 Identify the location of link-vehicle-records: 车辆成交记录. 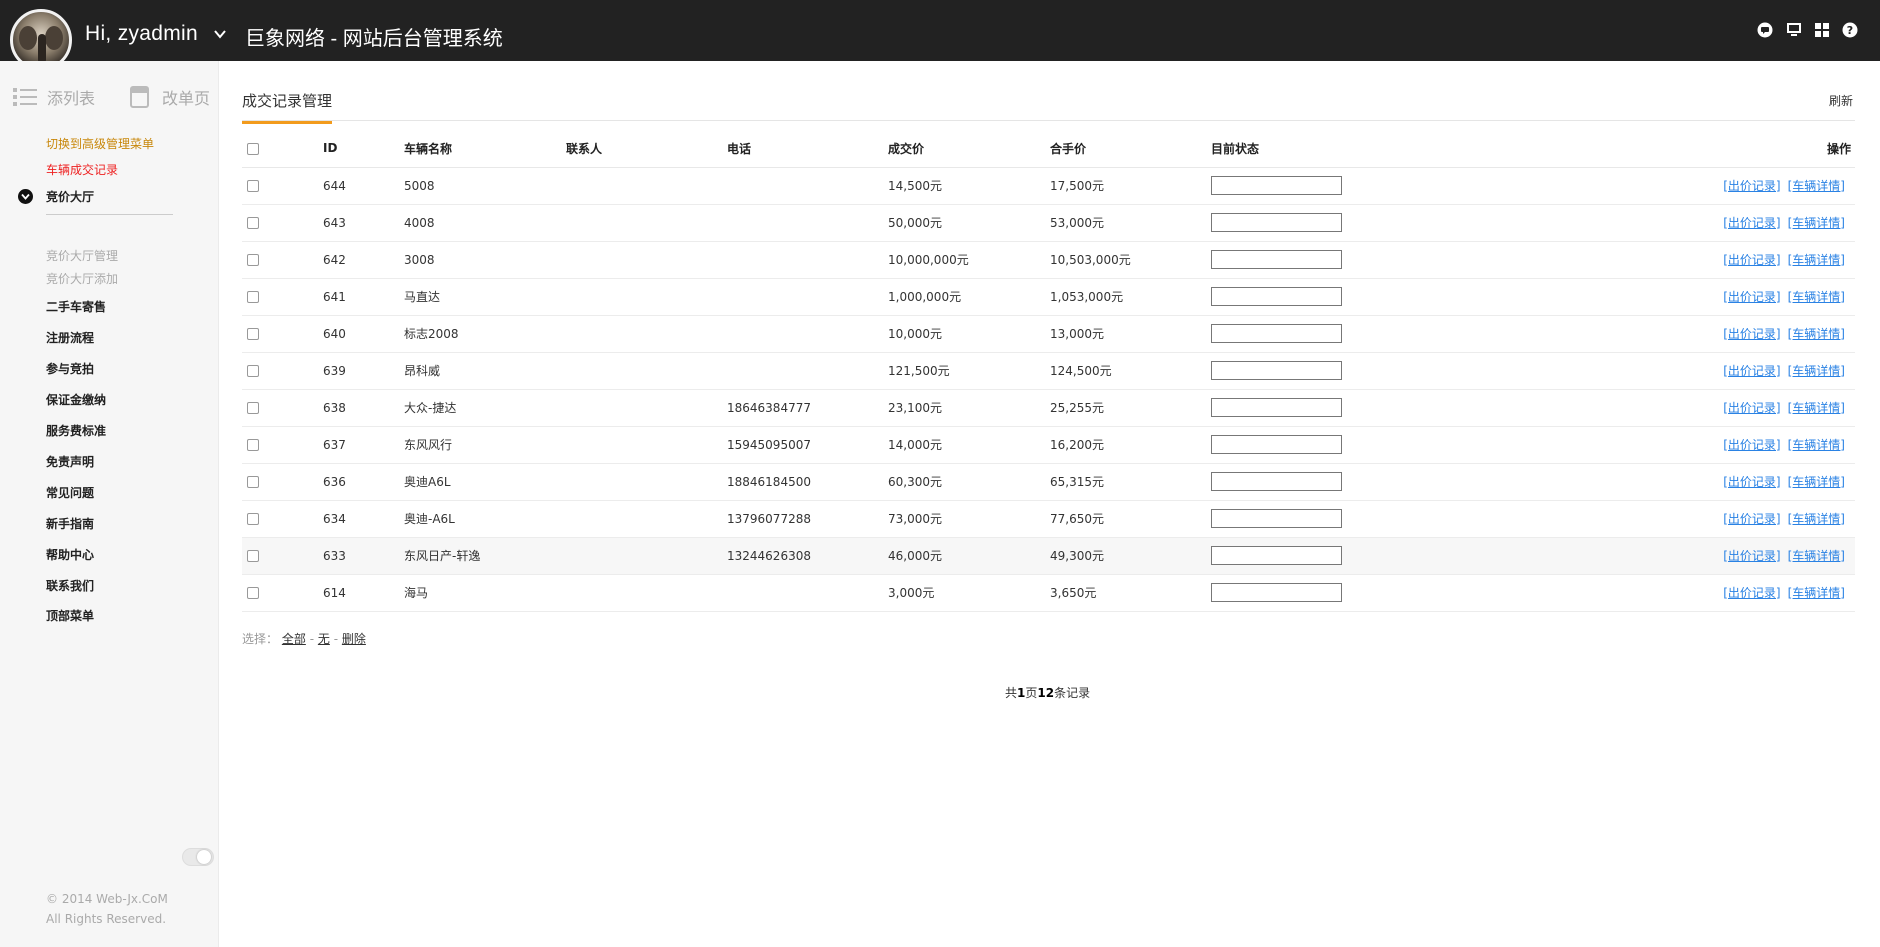
(82, 169).